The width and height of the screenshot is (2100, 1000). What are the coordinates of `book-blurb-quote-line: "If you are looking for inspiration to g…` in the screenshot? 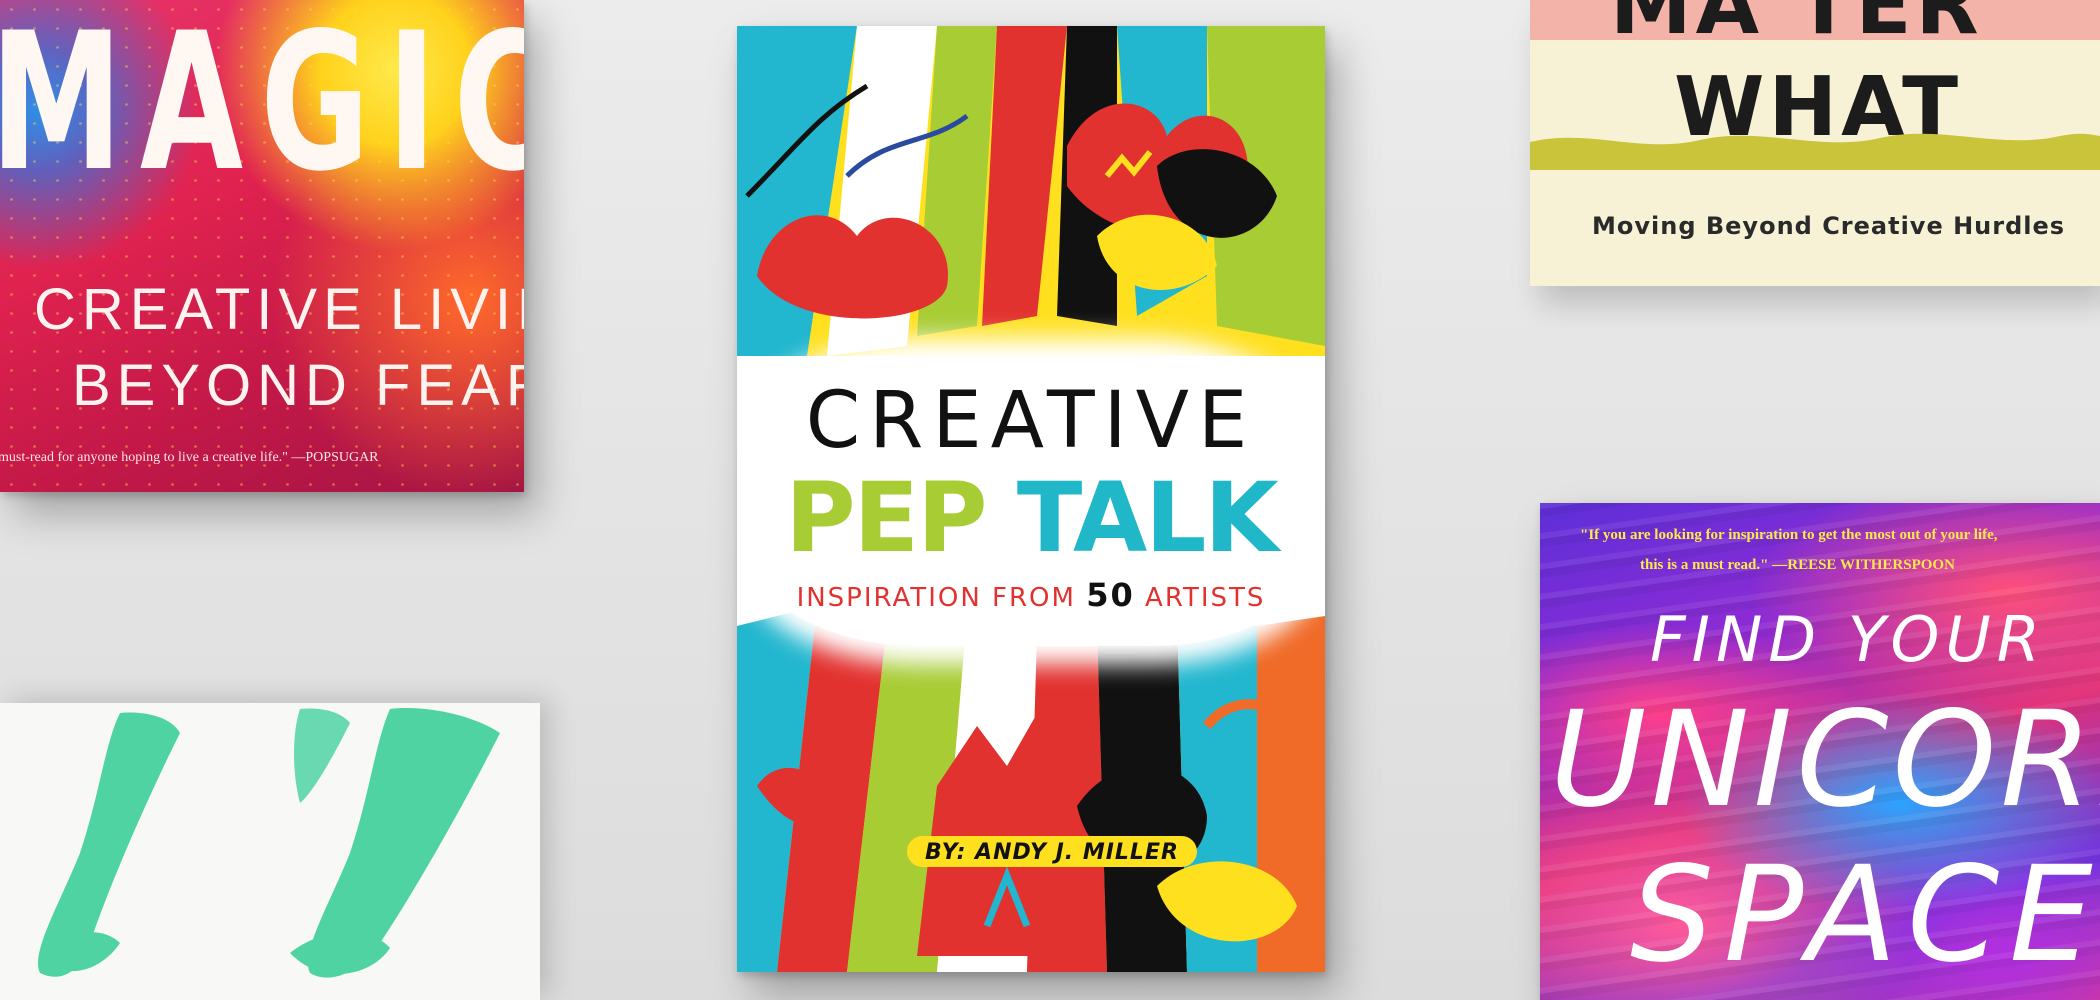 It's located at (1789, 535).